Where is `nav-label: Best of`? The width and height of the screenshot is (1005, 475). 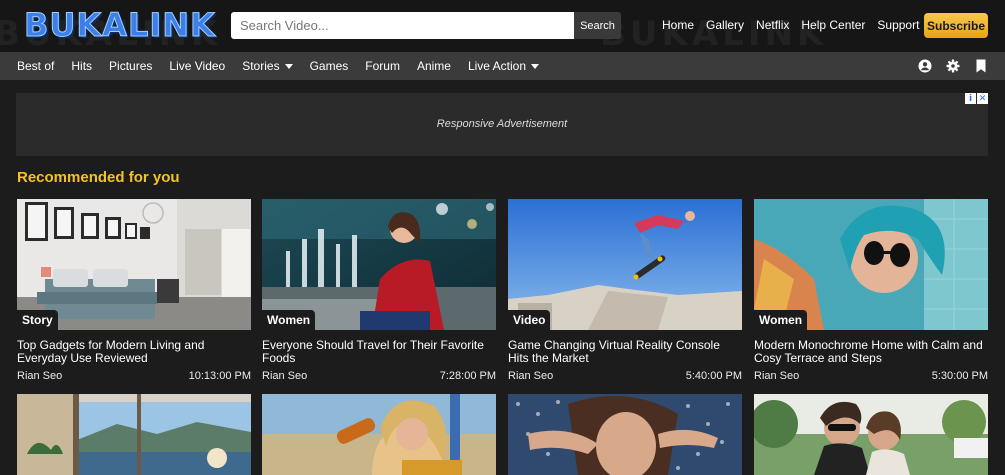 nav-label: Best of is located at coordinates (36, 66).